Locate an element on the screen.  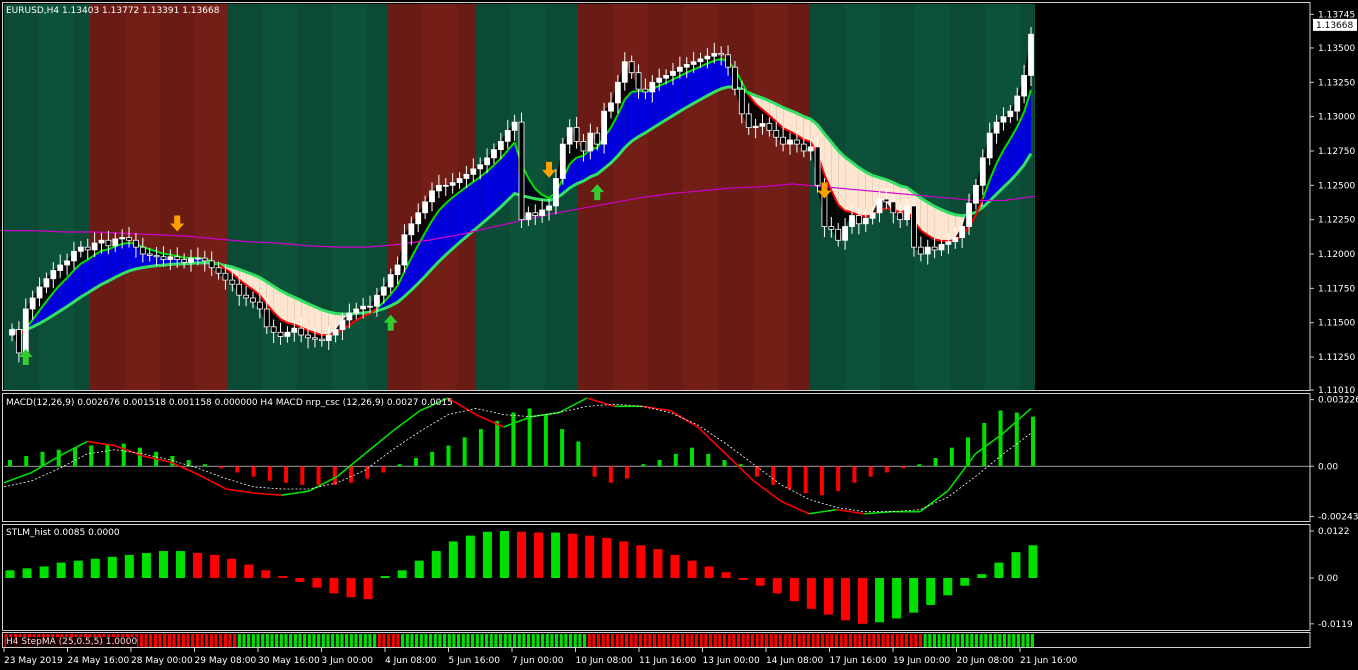
price-tick-label: 1.11750 is located at coordinates (1336, 289).